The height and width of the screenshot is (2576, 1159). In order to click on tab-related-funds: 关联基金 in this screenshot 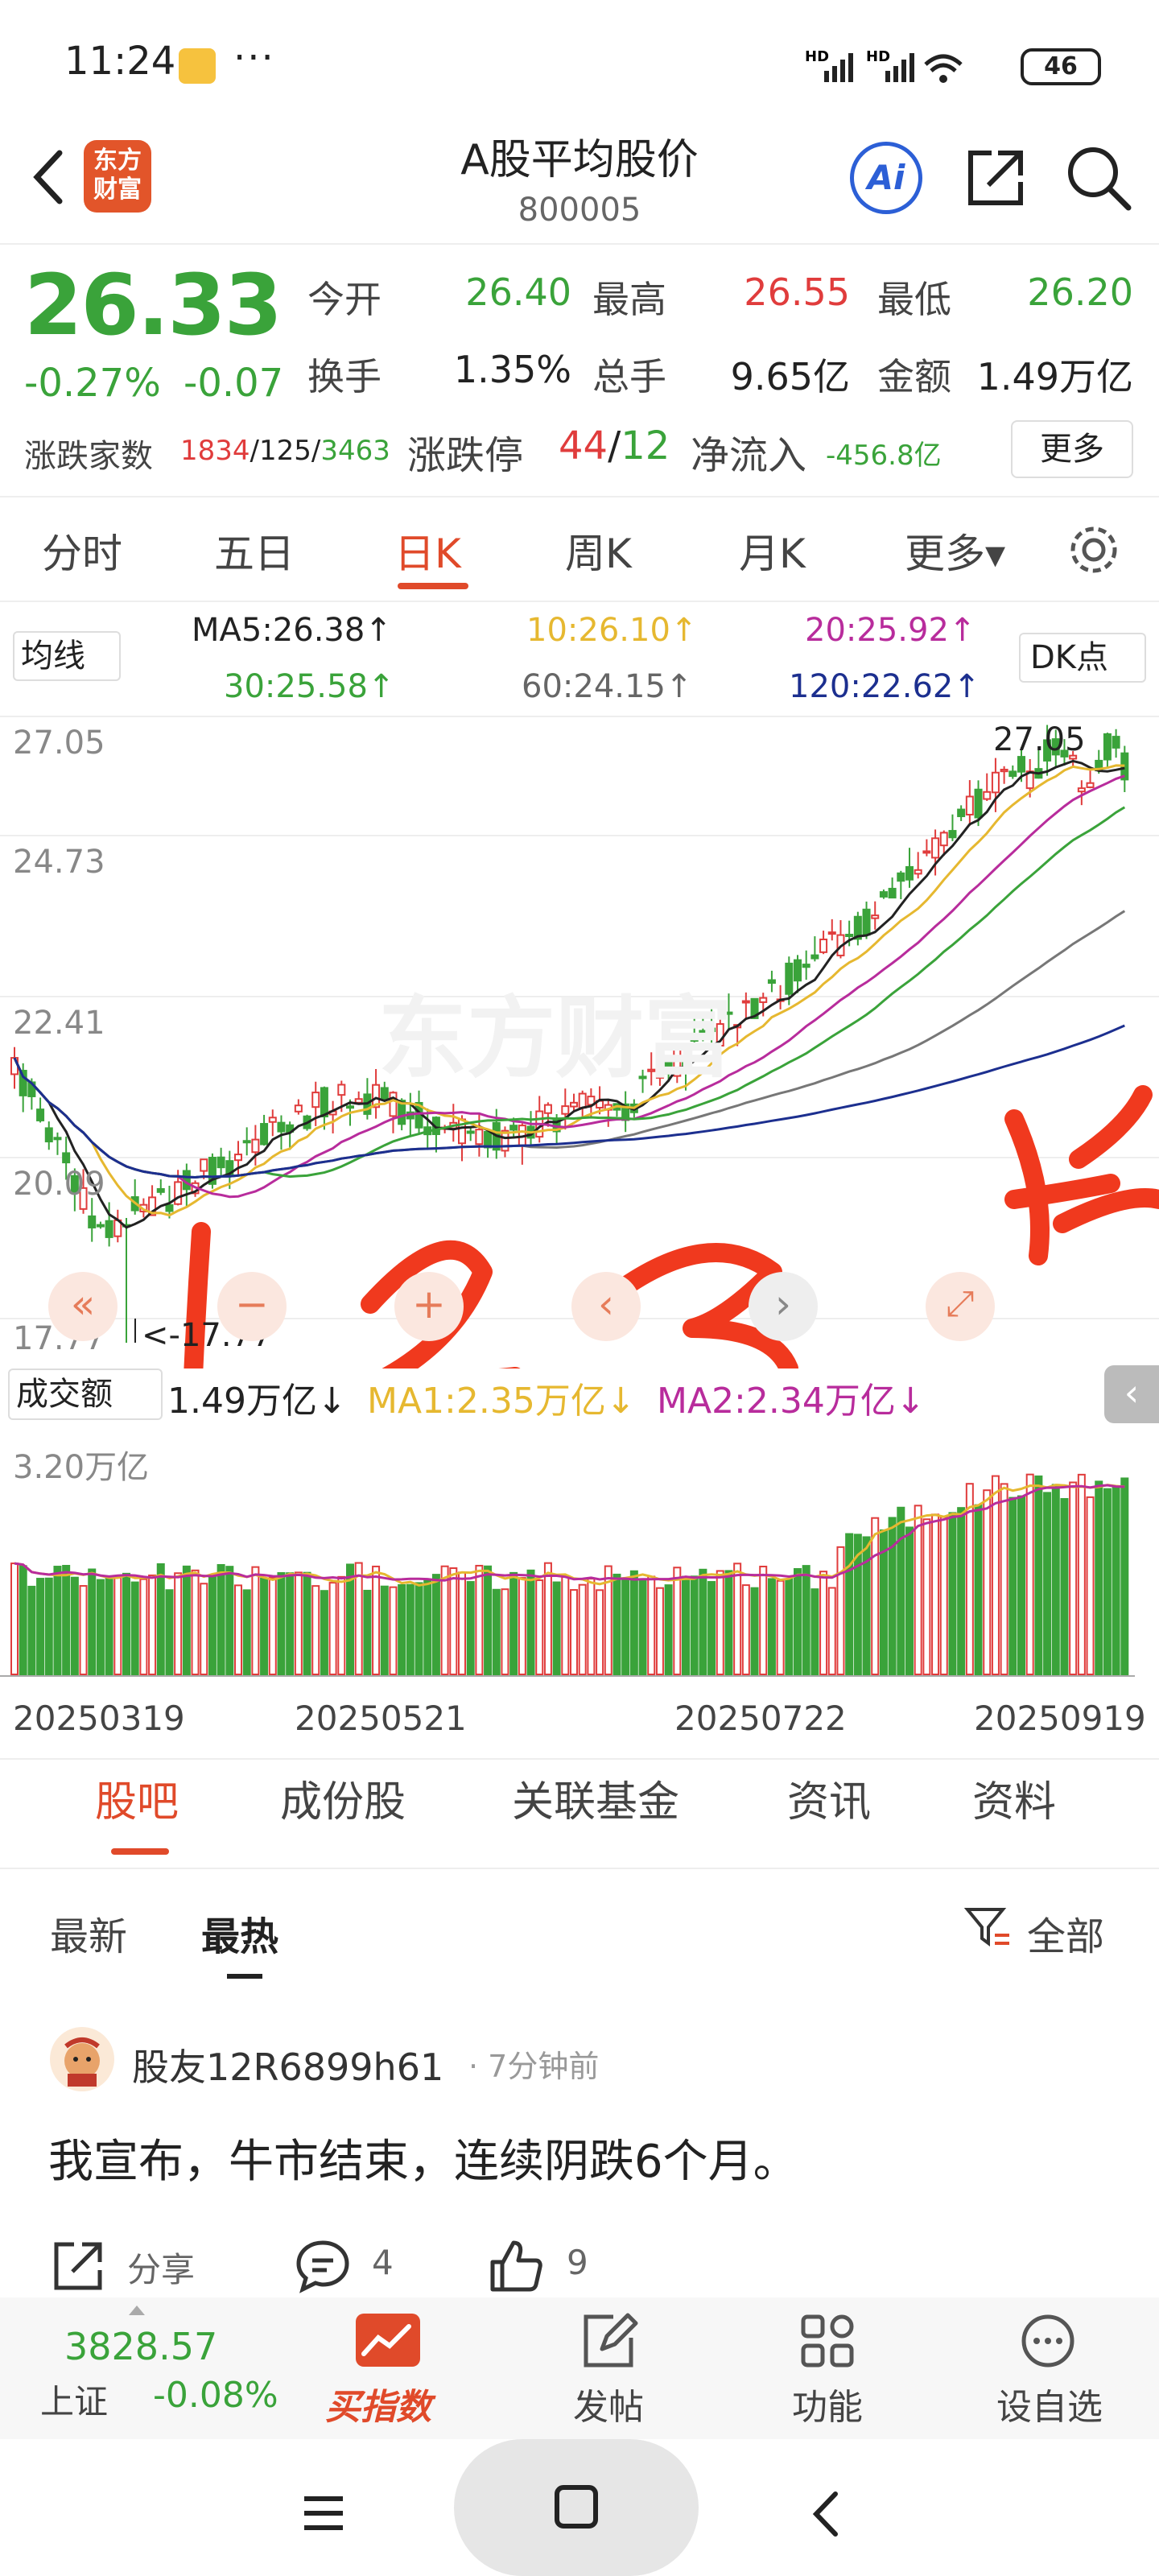, I will do `click(595, 1798)`.